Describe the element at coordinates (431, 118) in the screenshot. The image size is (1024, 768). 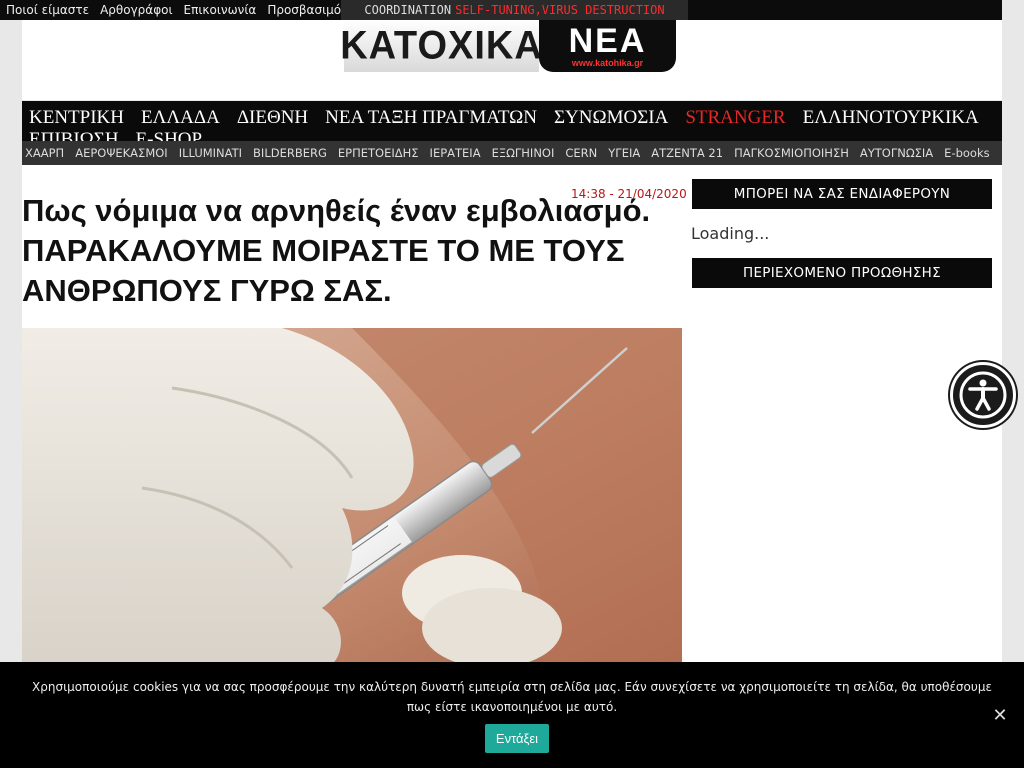
I see `nav-item-new-world-order: ΝΕΑ ΤΑΞΗ ΠΡΑΓΜΑΤΩΝ` at that location.